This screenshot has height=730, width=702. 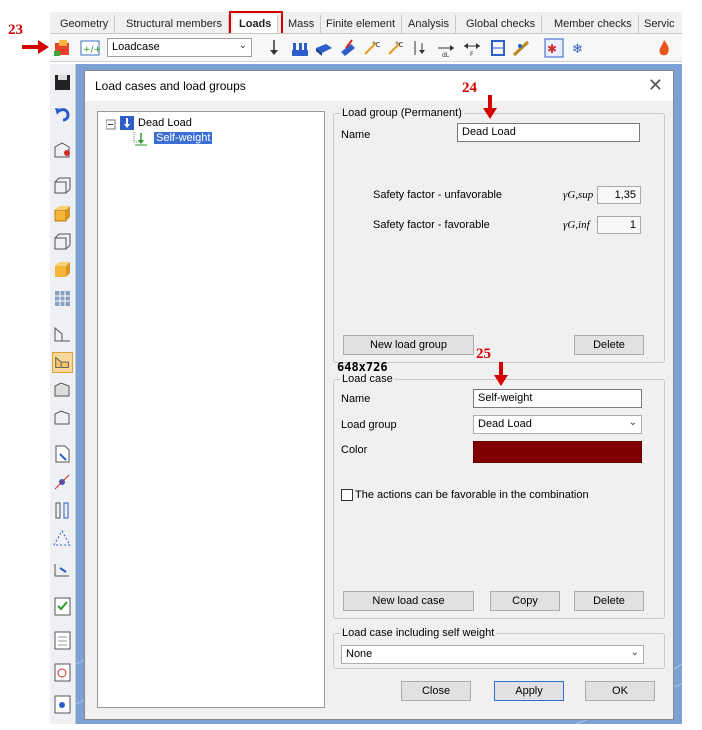 I want to click on tab-geometry: Geometry, so click(x=85, y=24).